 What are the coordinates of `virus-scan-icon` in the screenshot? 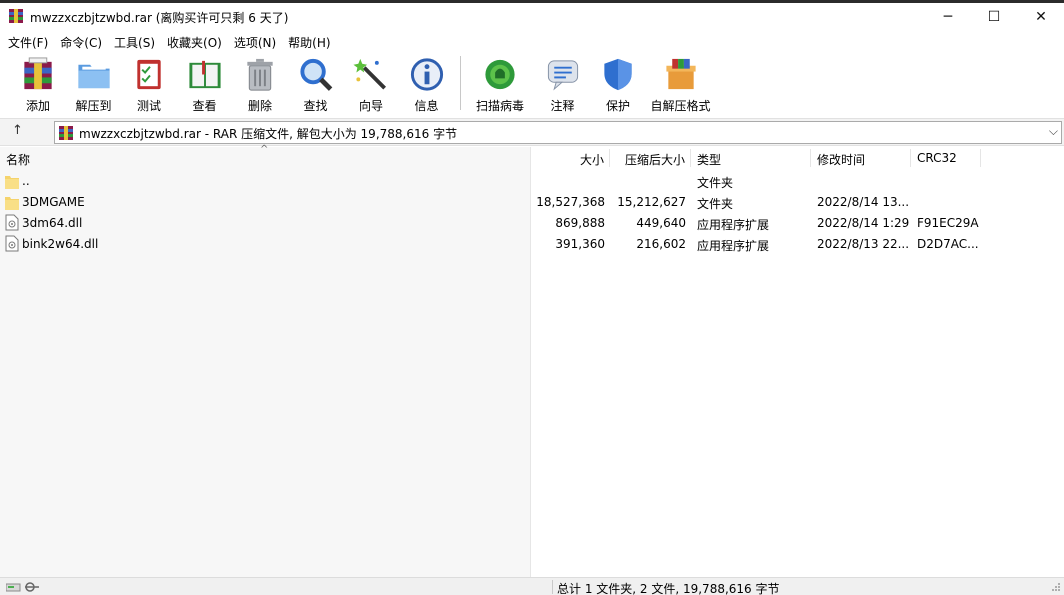 It's located at (500, 74).